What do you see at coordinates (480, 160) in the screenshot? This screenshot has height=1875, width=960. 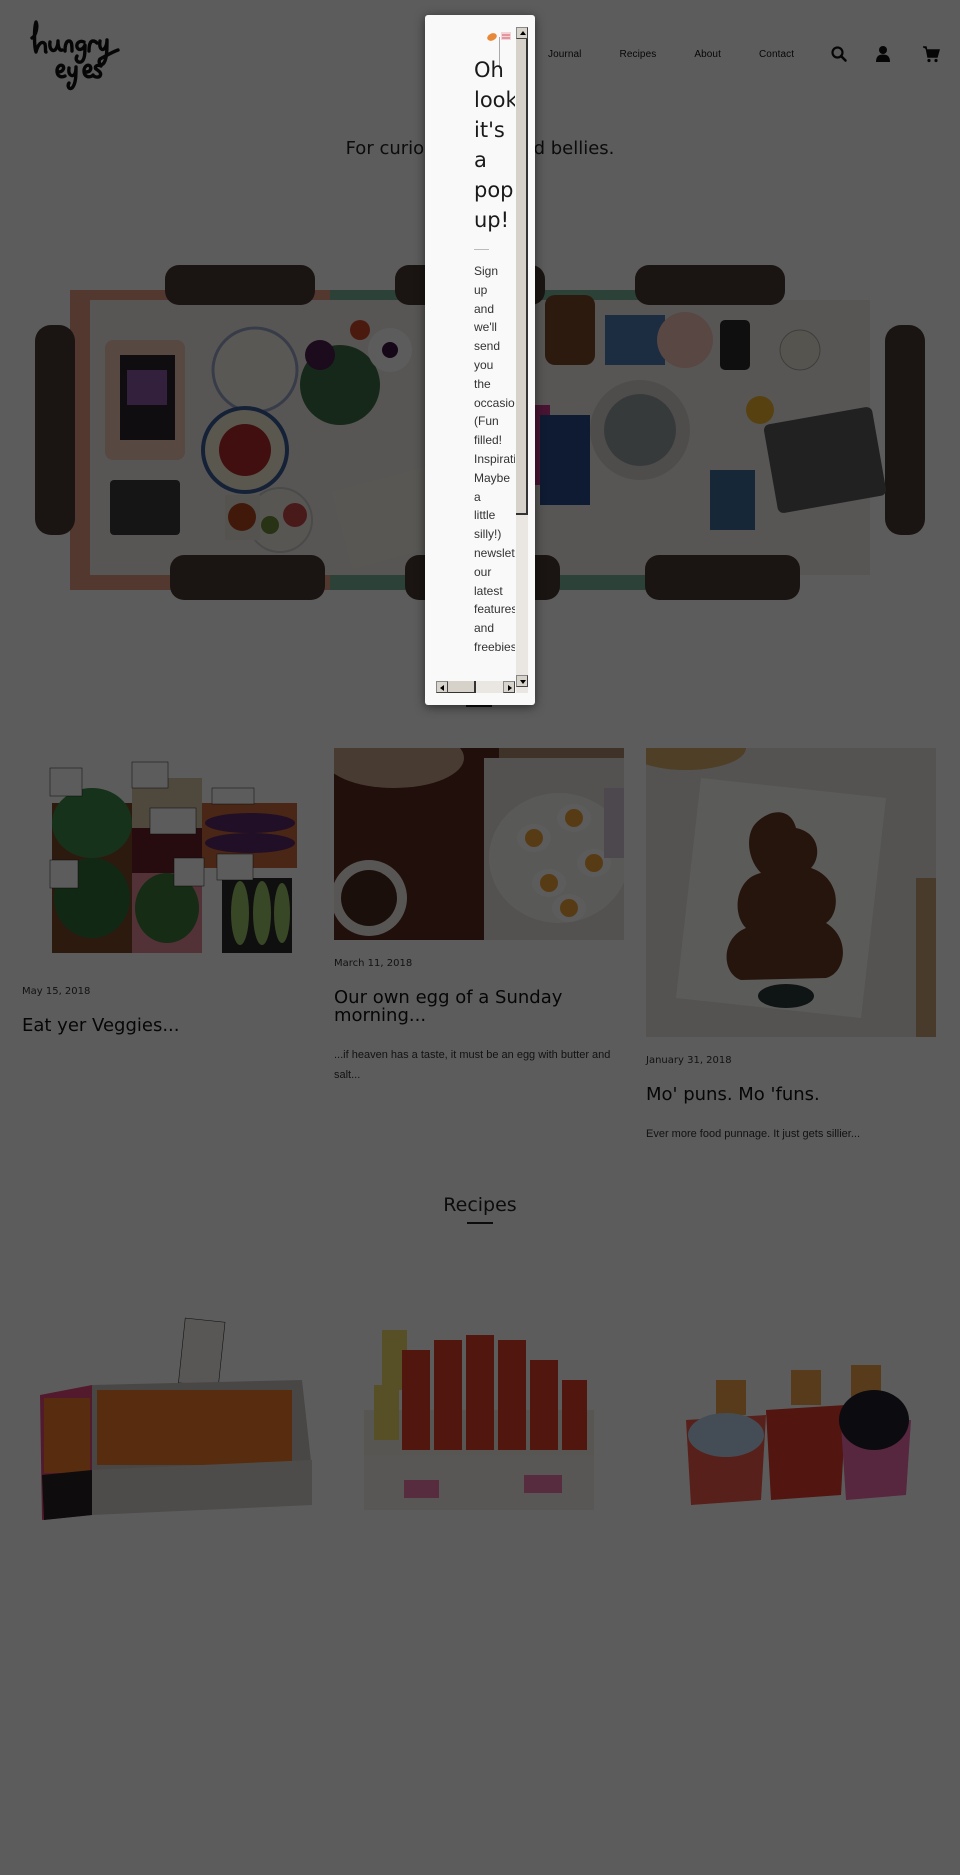 I see `popup-title-line: a` at bounding box center [480, 160].